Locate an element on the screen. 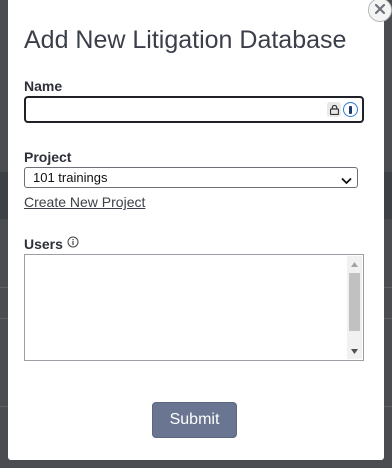 The height and width of the screenshot is (468, 392). name-input is located at coordinates (194, 109).